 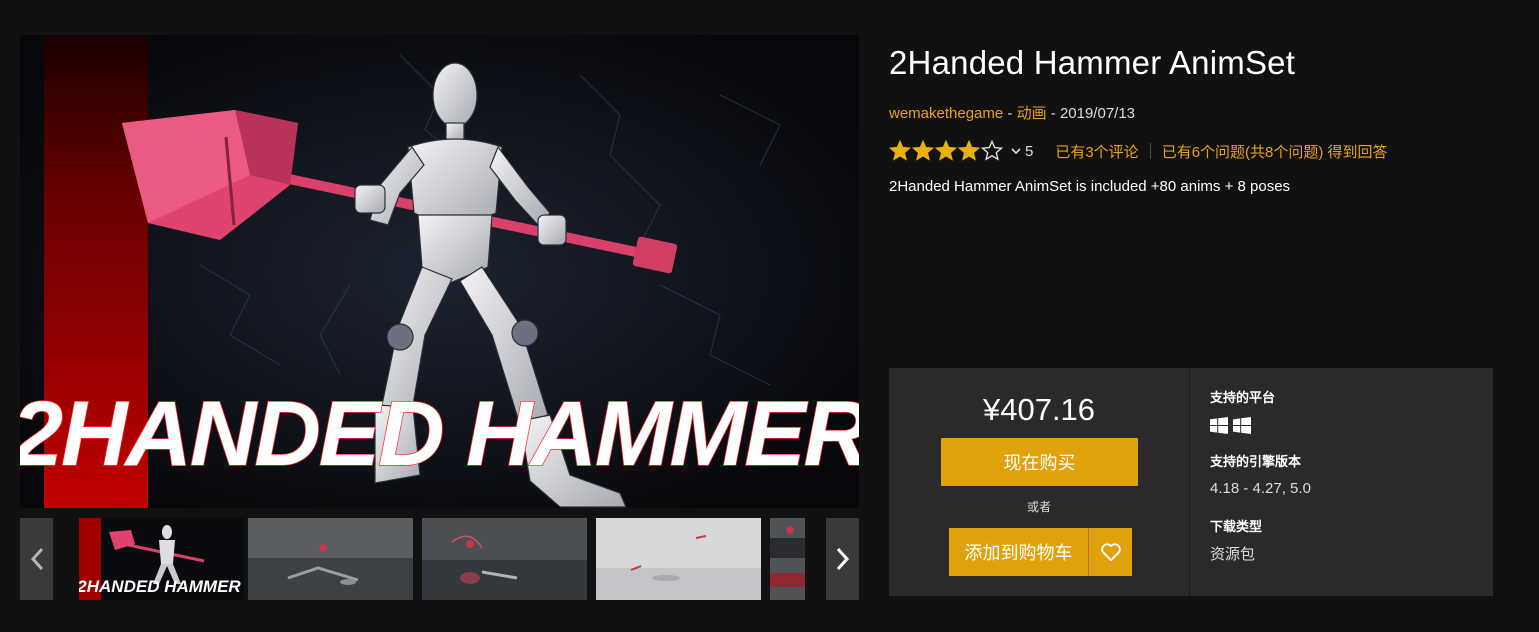 What do you see at coordinates (1236, 527) in the screenshot?
I see `download-type-label: 下载类型` at bounding box center [1236, 527].